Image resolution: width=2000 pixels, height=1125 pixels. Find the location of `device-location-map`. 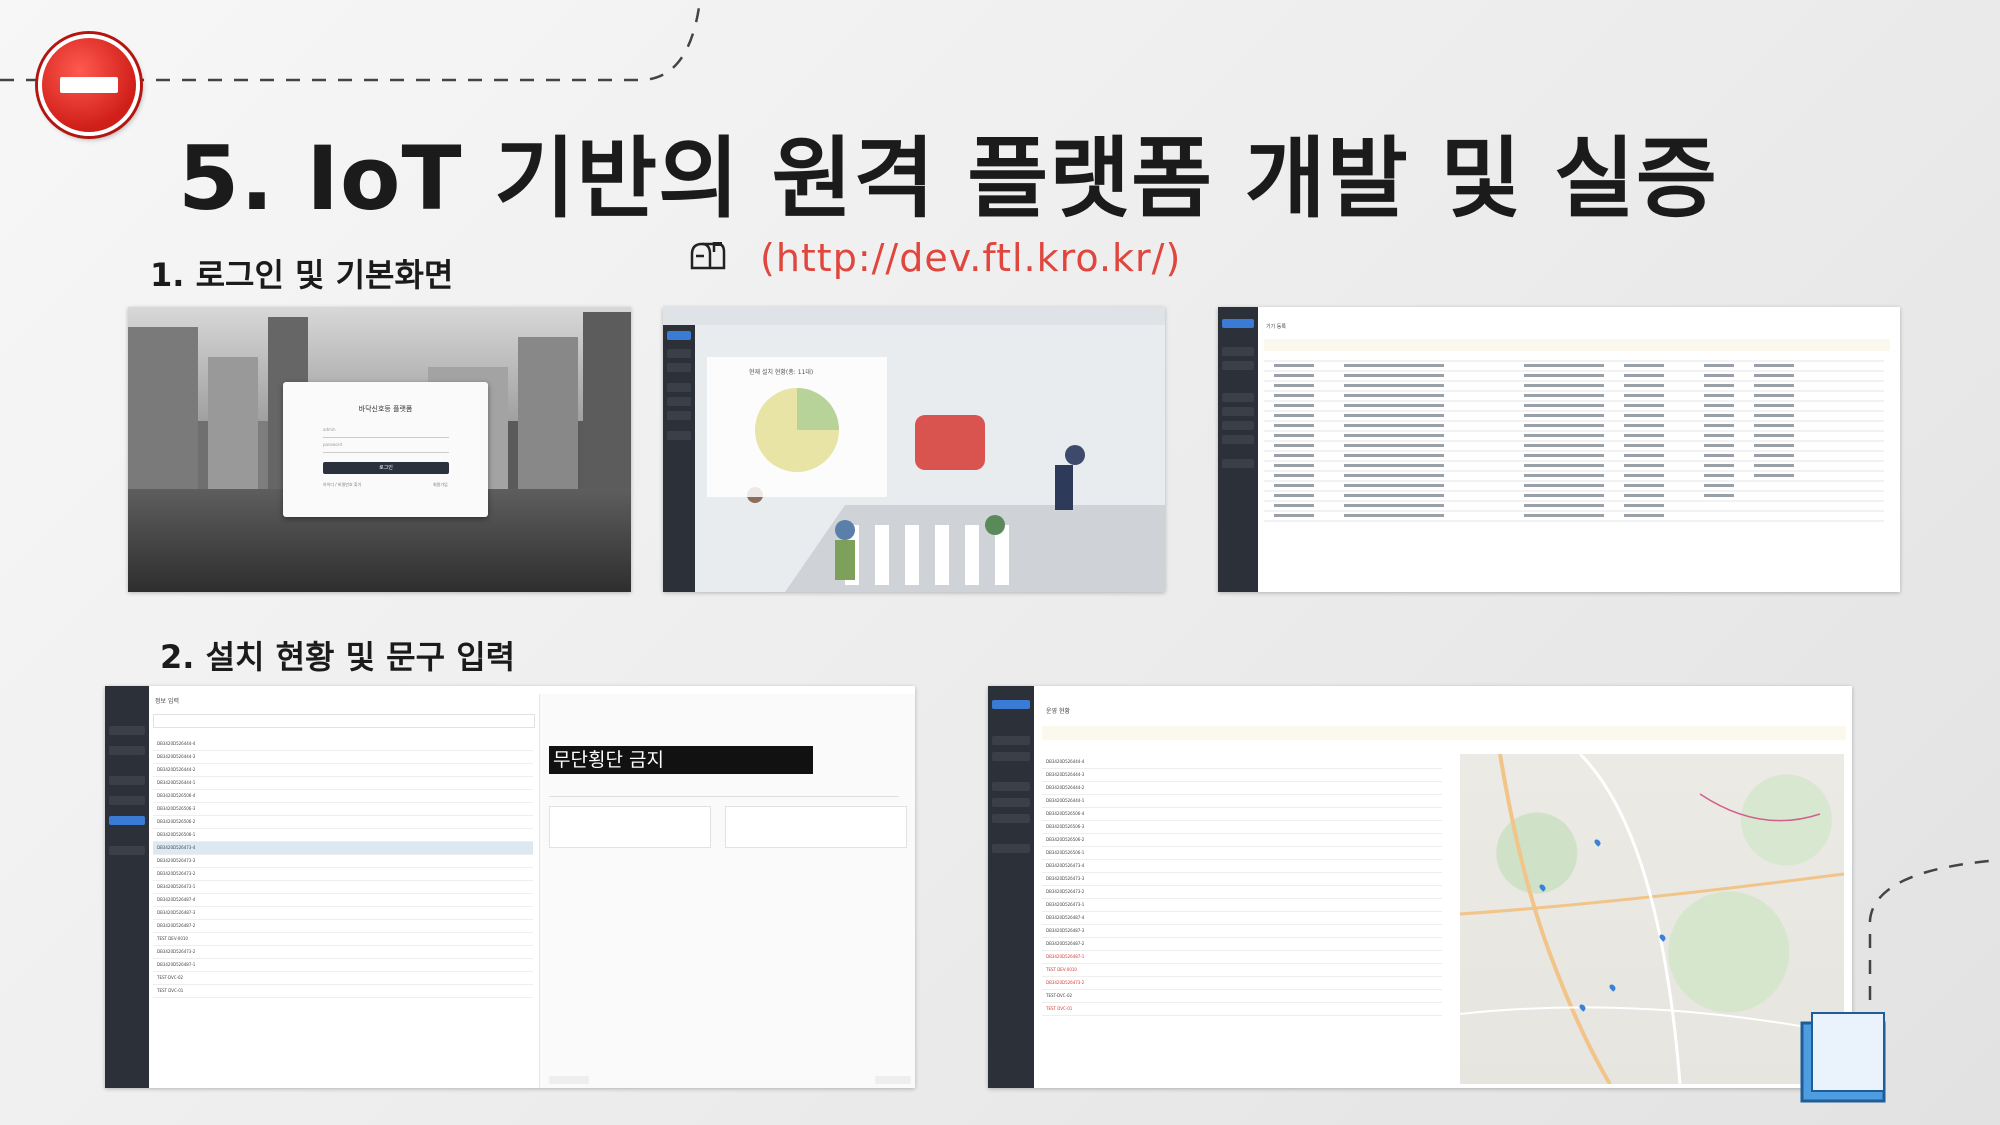

device-location-map is located at coordinates (1652, 919).